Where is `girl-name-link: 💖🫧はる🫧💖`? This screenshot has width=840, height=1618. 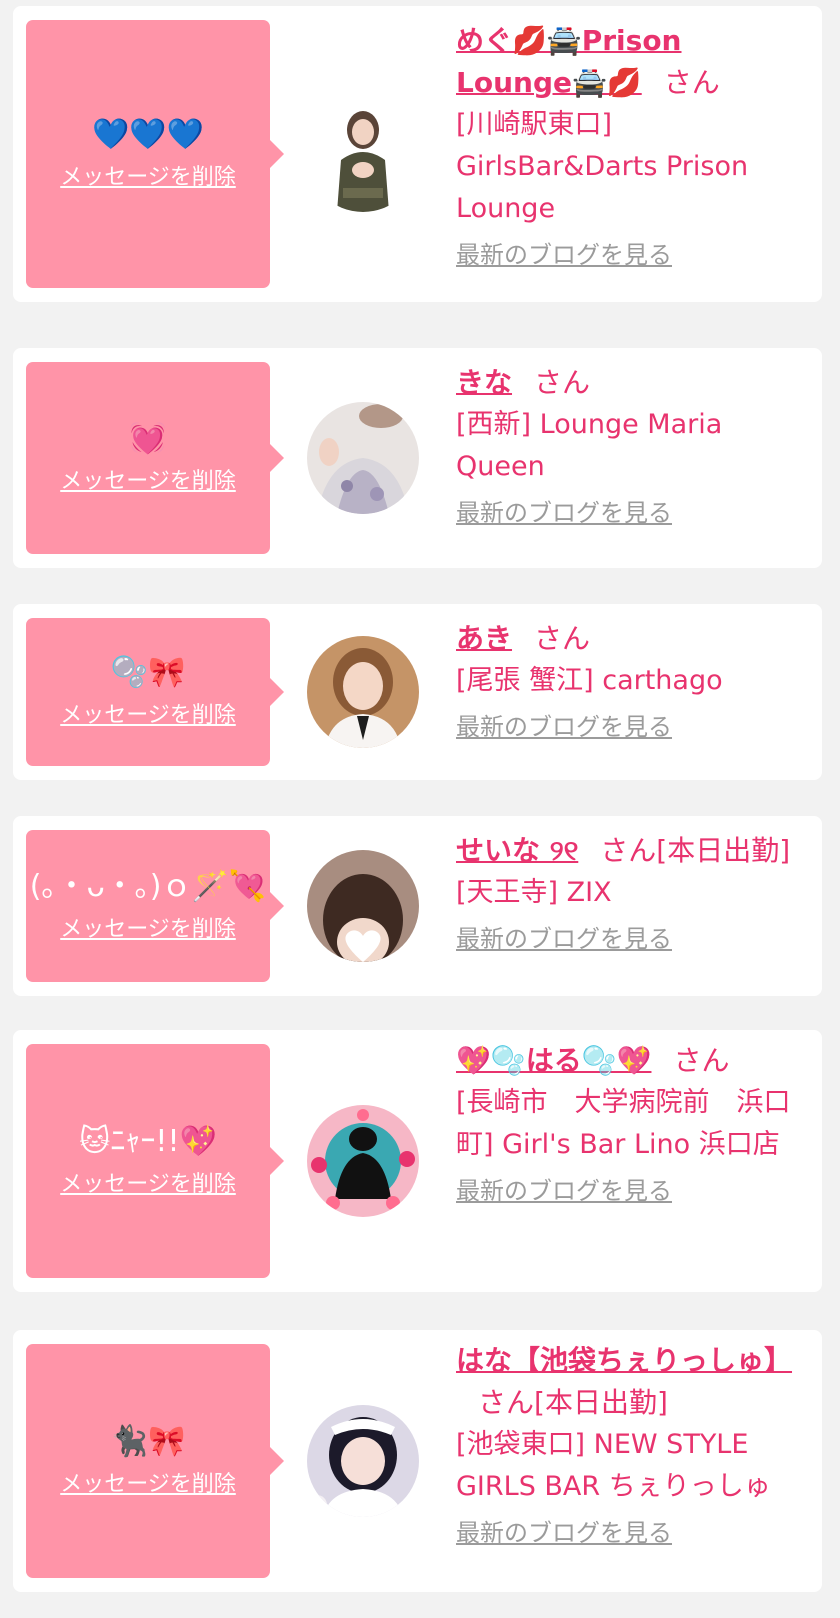
girl-name-link: 💖🫧はる🫧💖 is located at coordinates (553, 1060).